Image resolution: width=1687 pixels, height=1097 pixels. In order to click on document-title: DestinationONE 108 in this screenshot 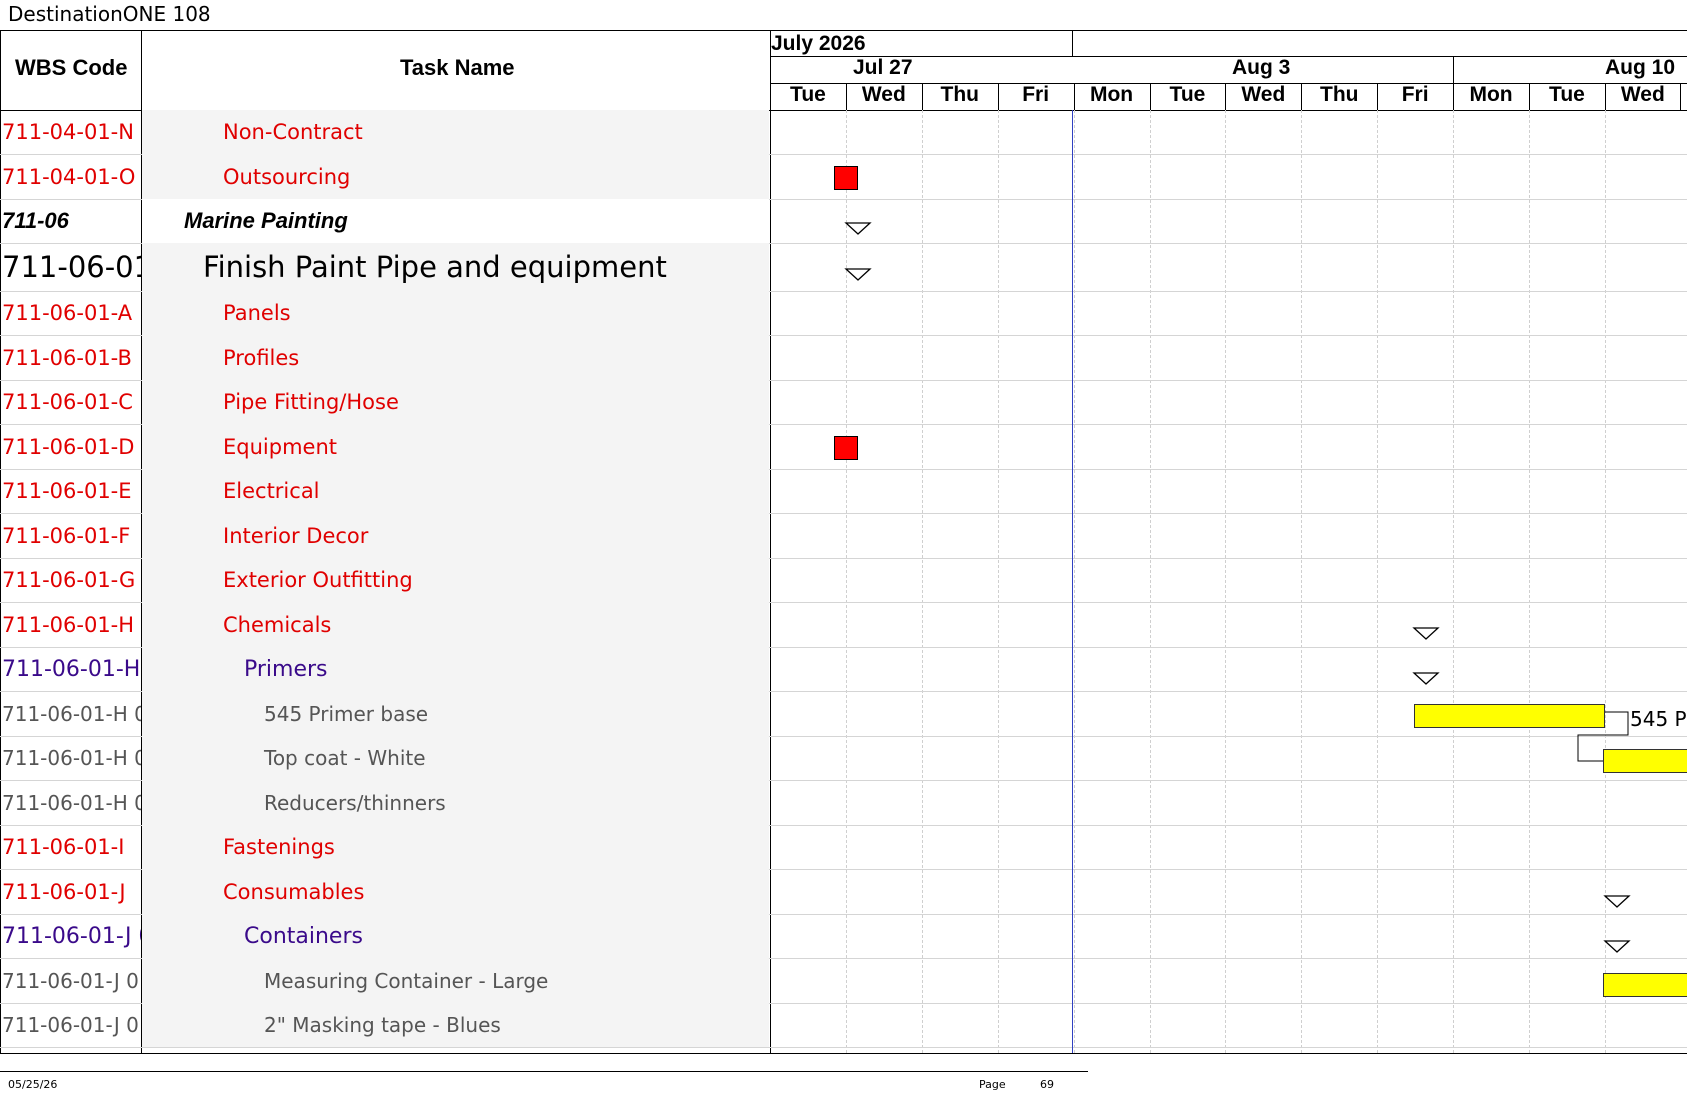, I will do `click(109, 14)`.